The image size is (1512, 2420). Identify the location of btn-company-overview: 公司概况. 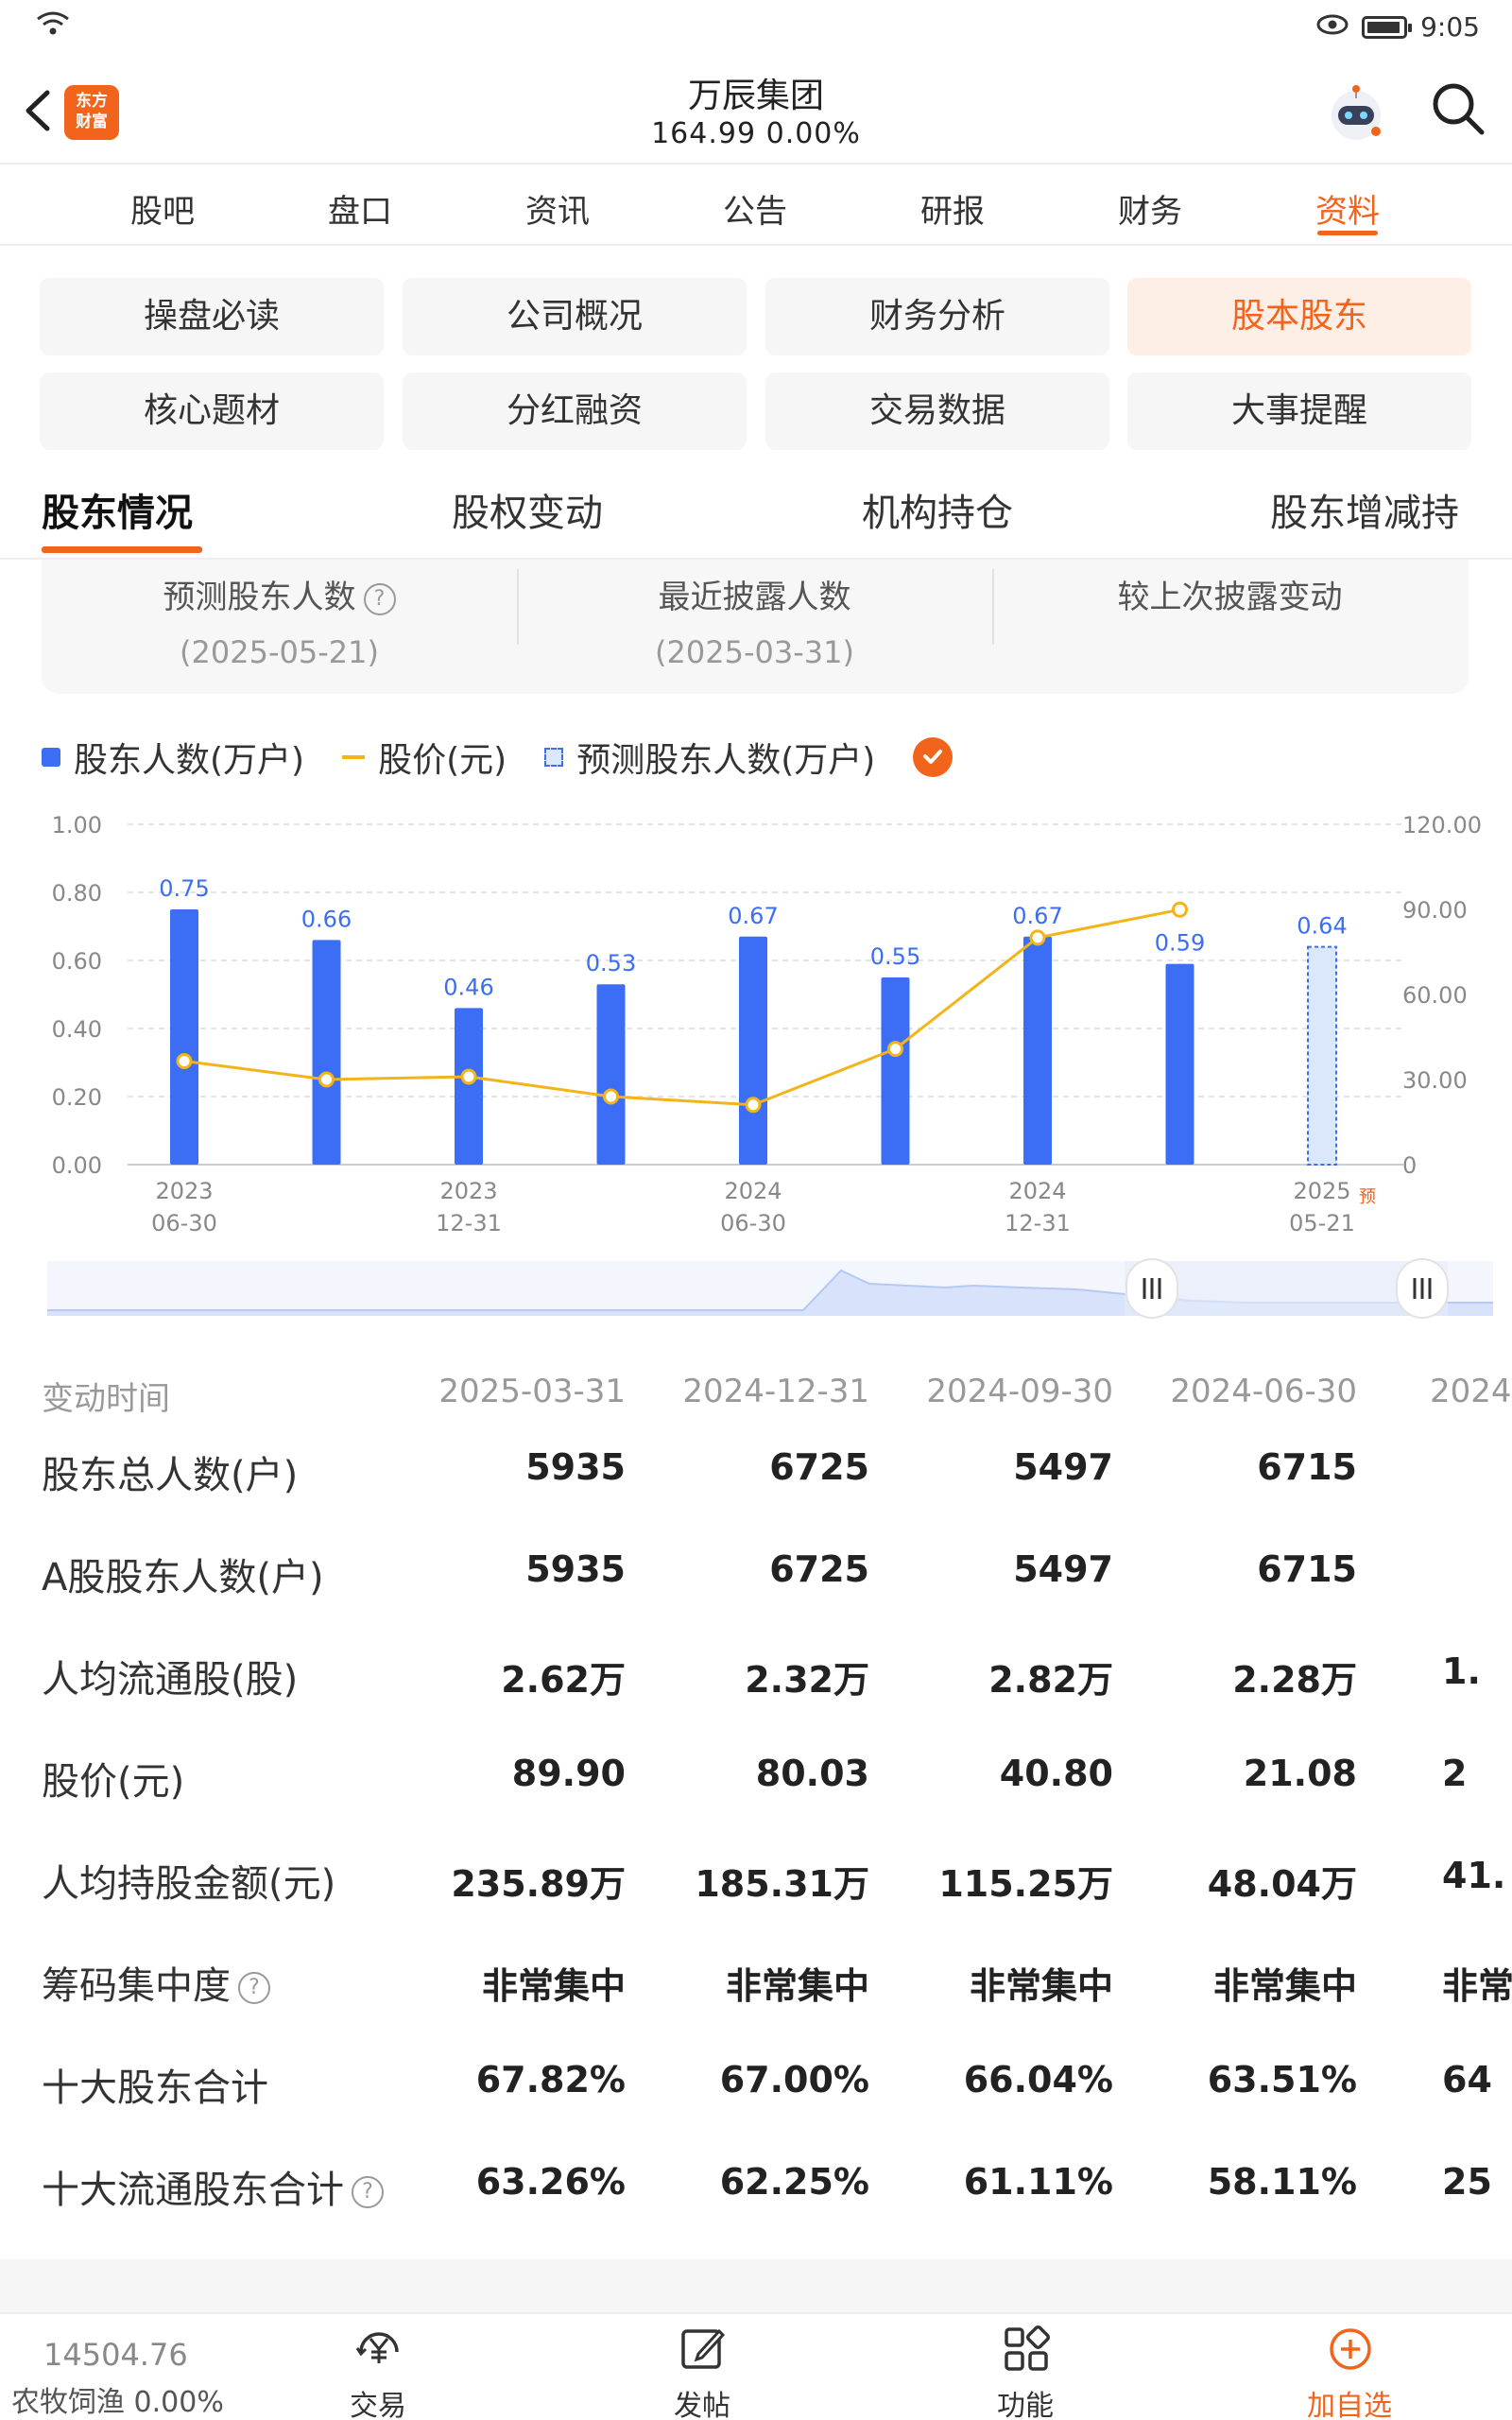
(575, 316).